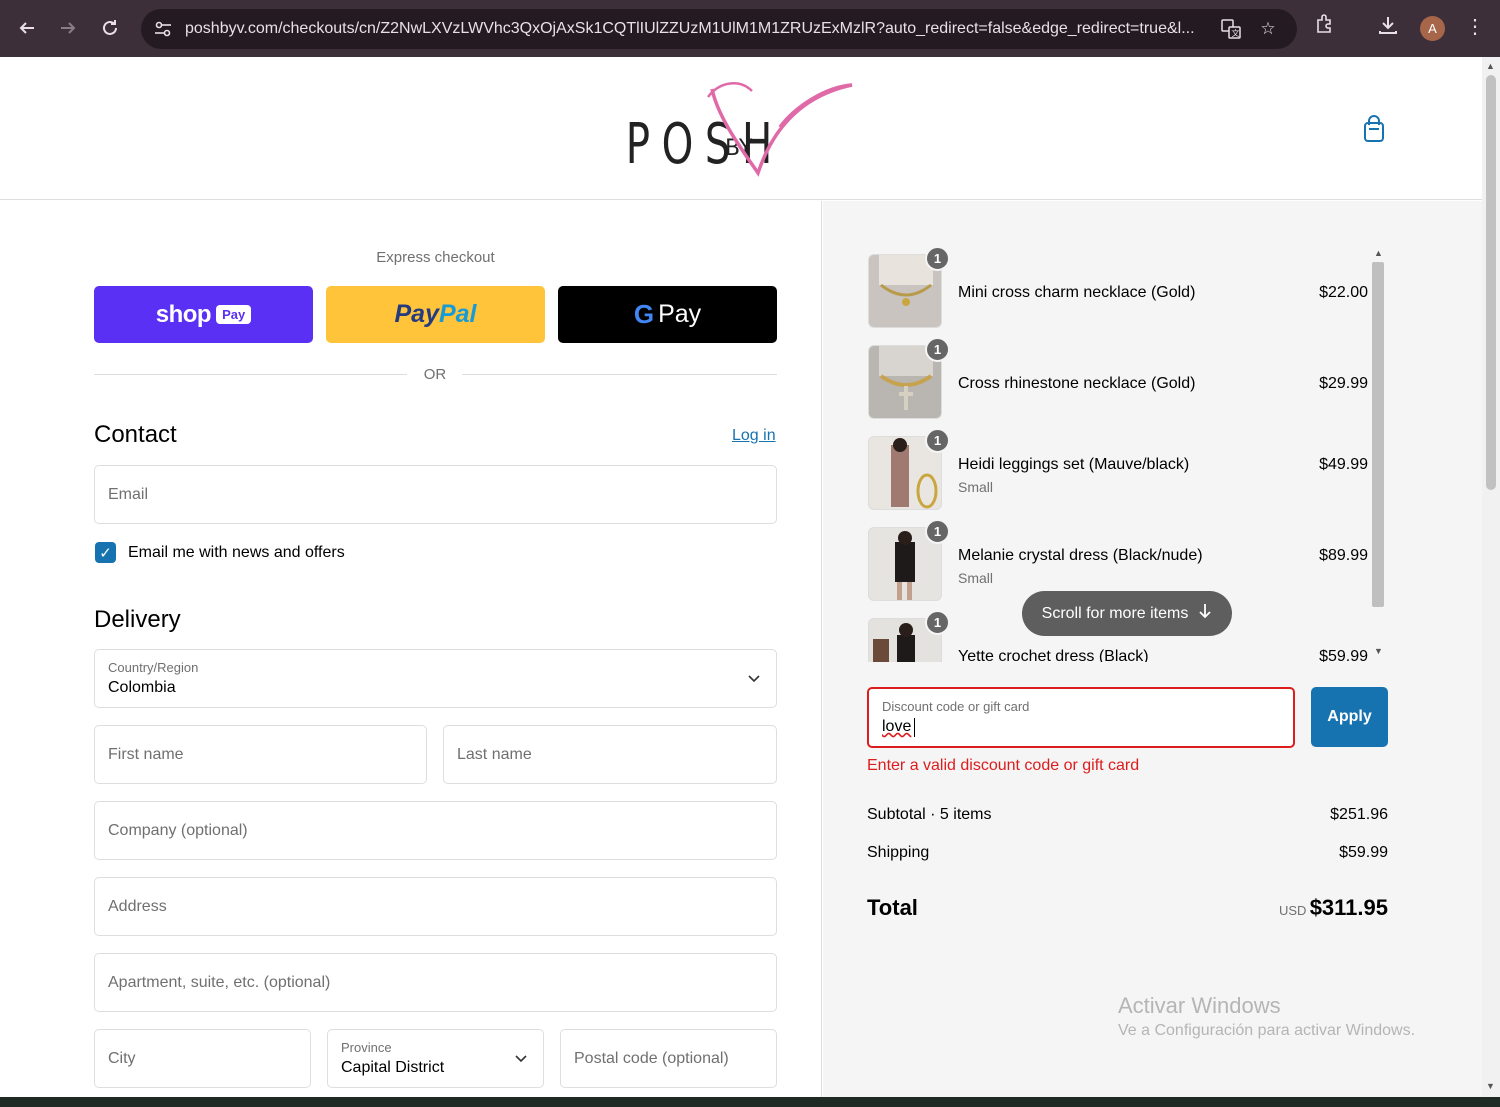  Describe the element at coordinates (1074, 464) in the screenshot. I see `item-name: Heidi leggings set (Mauve/black)` at that location.